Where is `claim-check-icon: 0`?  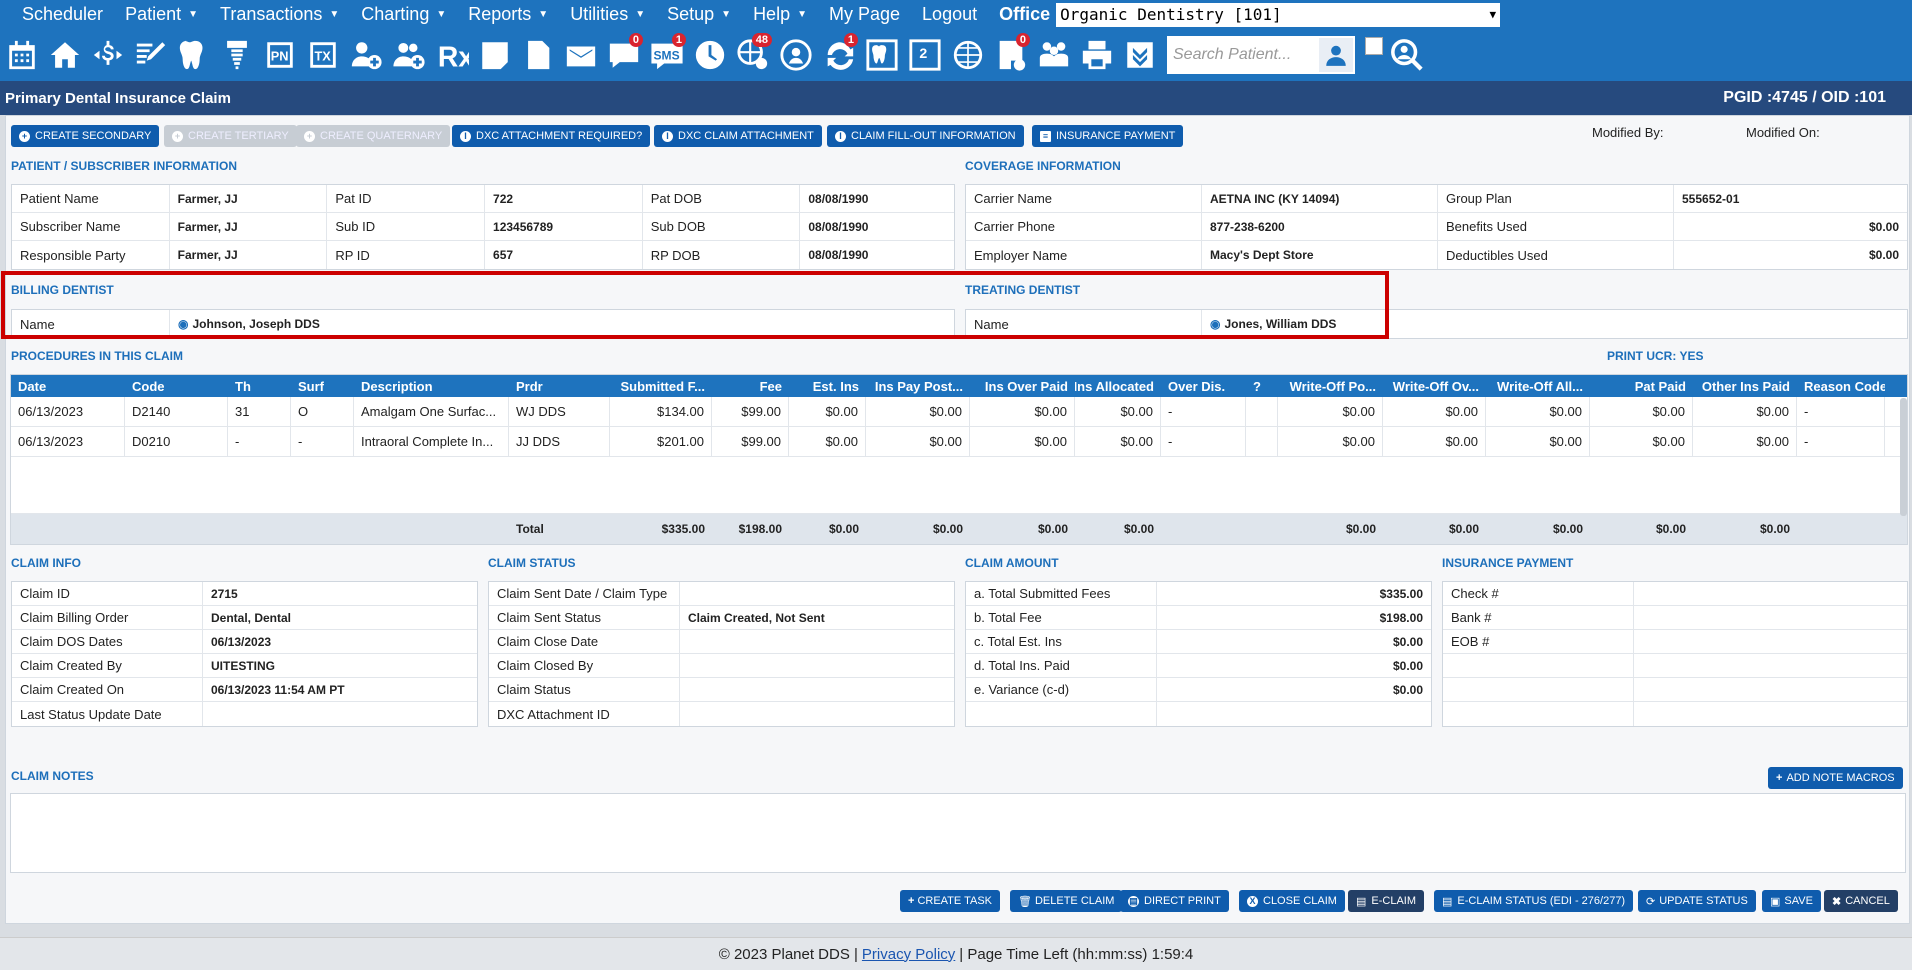
claim-check-icon: 0 is located at coordinates (1010, 55).